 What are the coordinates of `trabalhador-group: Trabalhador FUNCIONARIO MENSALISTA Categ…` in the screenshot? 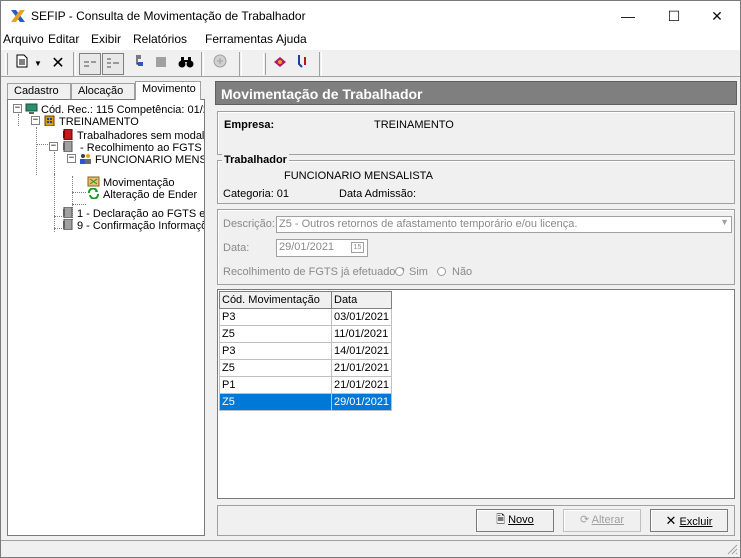 It's located at (476, 179).